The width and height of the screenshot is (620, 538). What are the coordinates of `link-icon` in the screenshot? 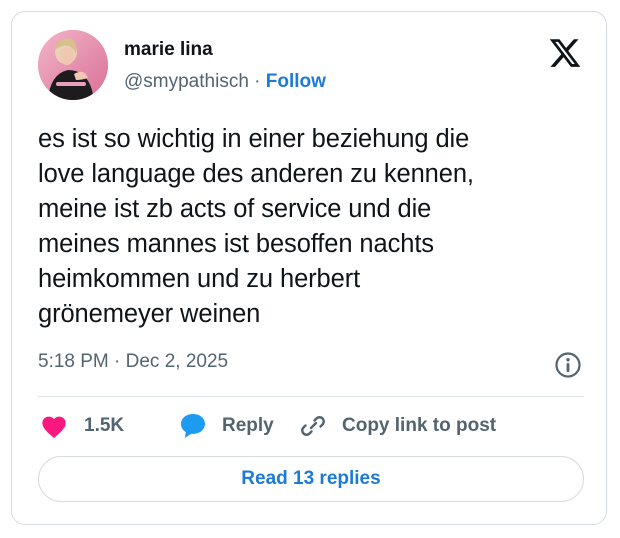 It's located at (313, 426).